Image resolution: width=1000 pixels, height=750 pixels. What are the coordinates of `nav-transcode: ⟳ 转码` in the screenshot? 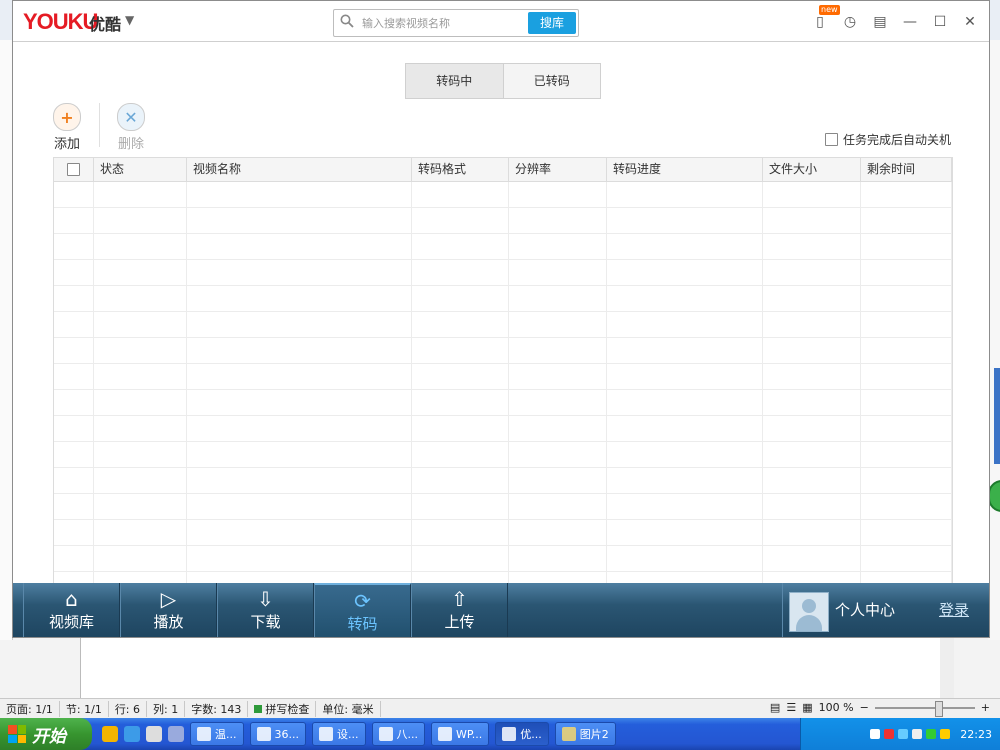 It's located at (362, 610).